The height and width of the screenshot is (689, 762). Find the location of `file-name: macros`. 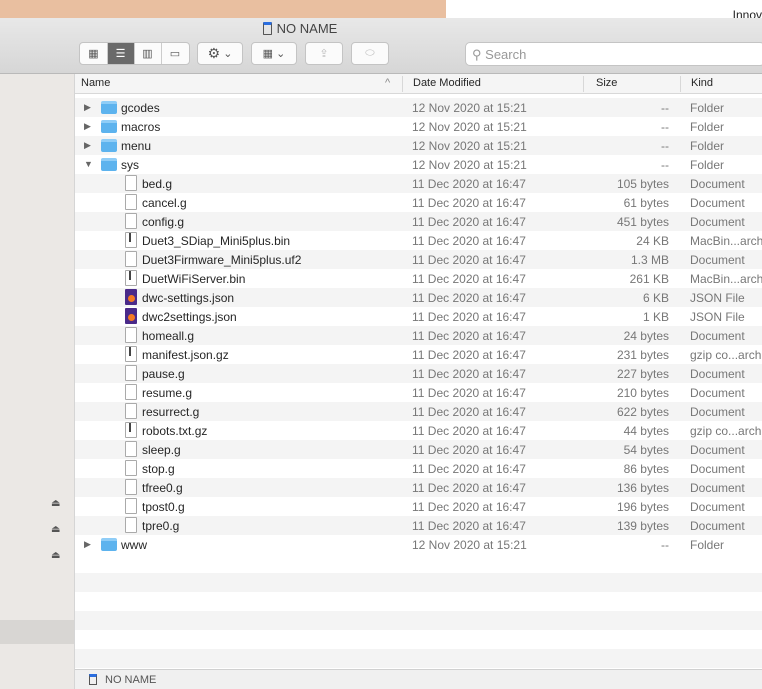

file-name: macros is located at coordinates (141, 127).